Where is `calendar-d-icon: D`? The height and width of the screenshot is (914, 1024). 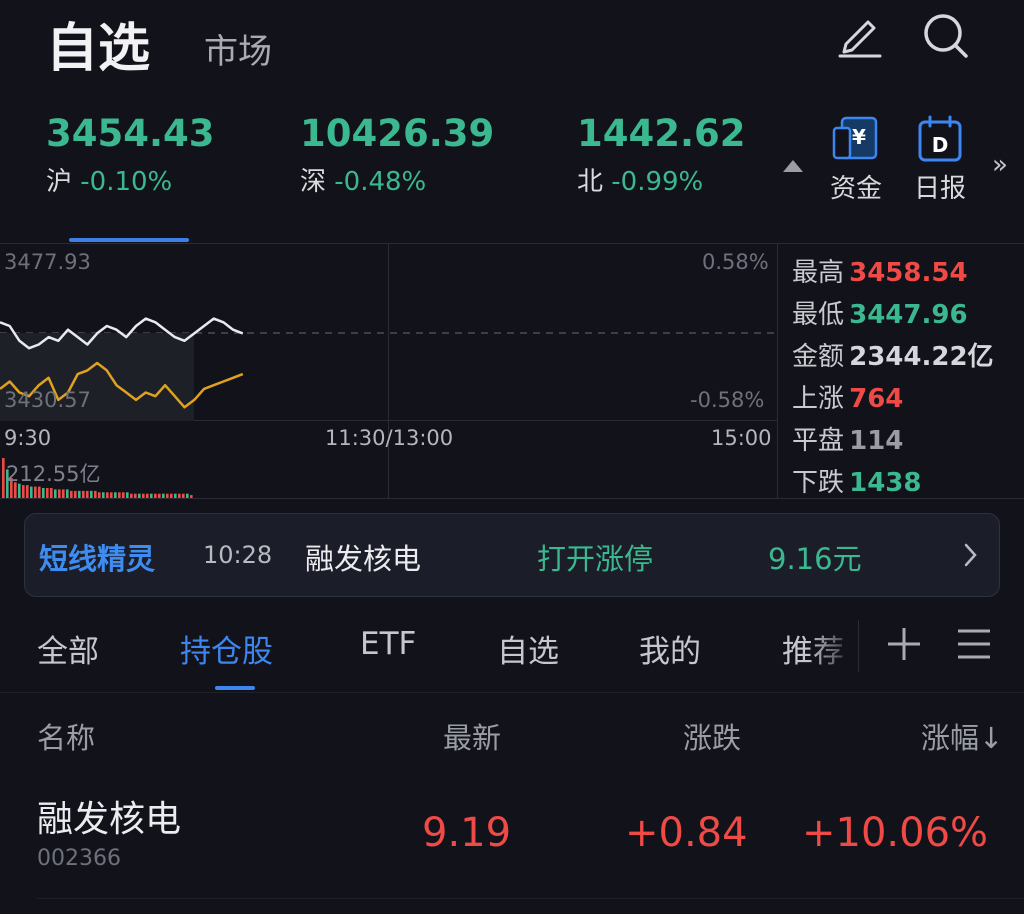 calendar-d-icon: D is located at coordinates (940, 138).